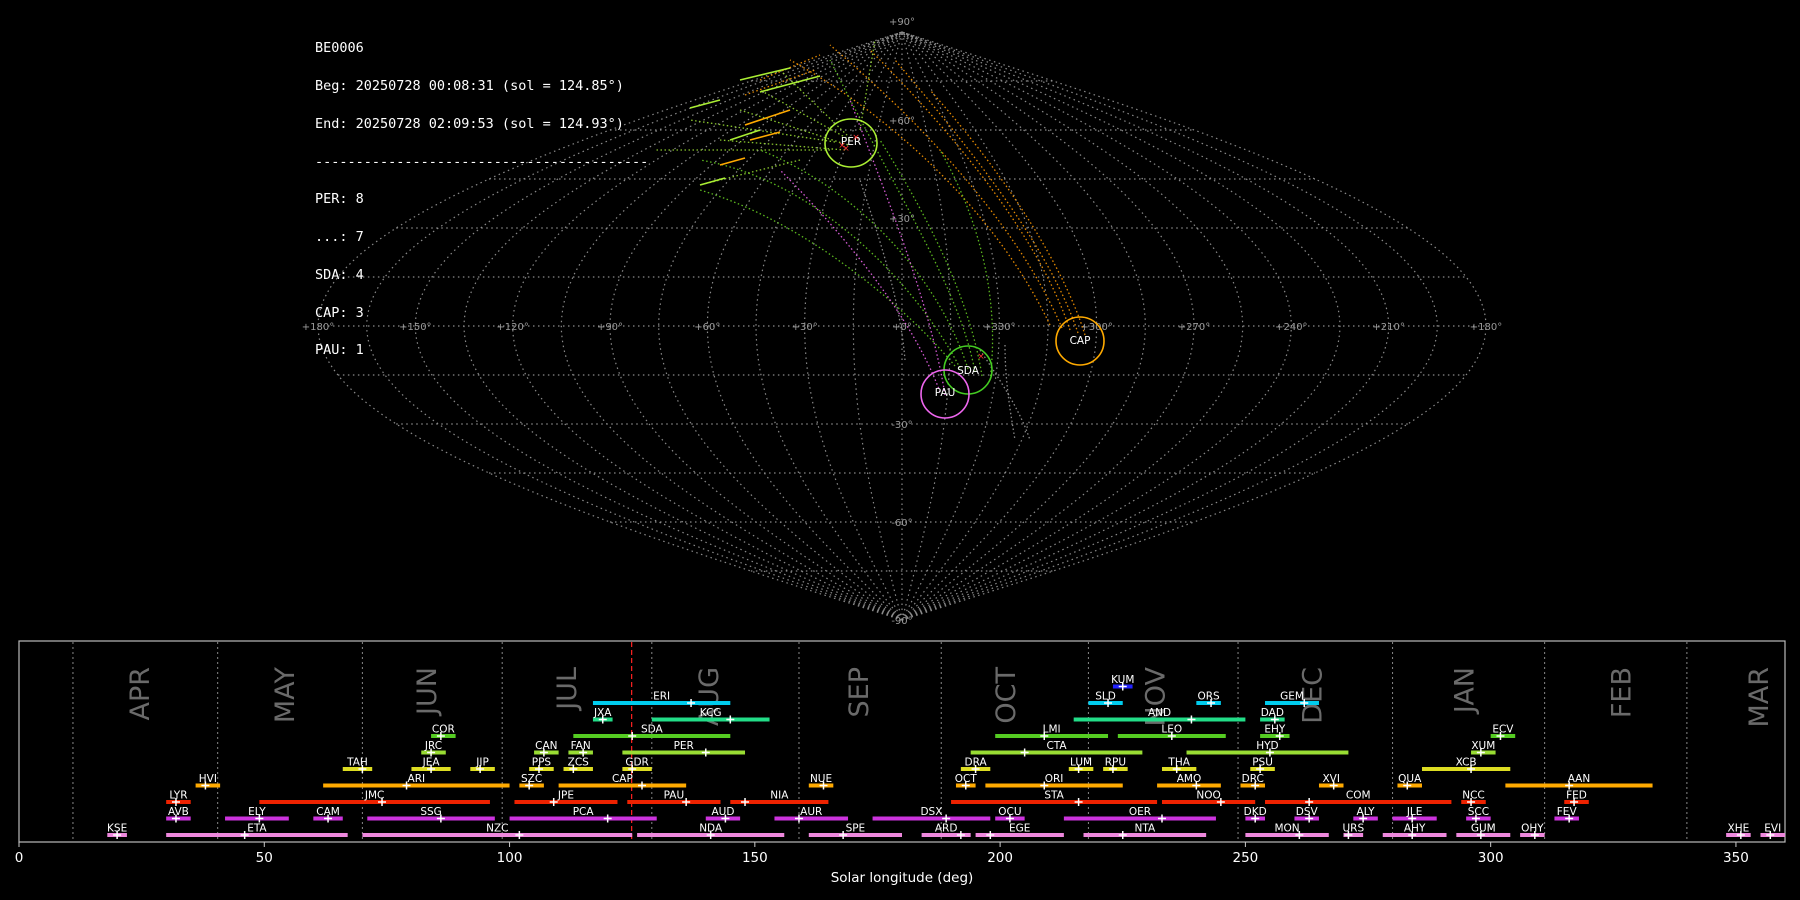  What do you see at coordinates (1267, 746) in the screenshot?
I see `shower-label: HYD` at bounding box center [1267, 746].